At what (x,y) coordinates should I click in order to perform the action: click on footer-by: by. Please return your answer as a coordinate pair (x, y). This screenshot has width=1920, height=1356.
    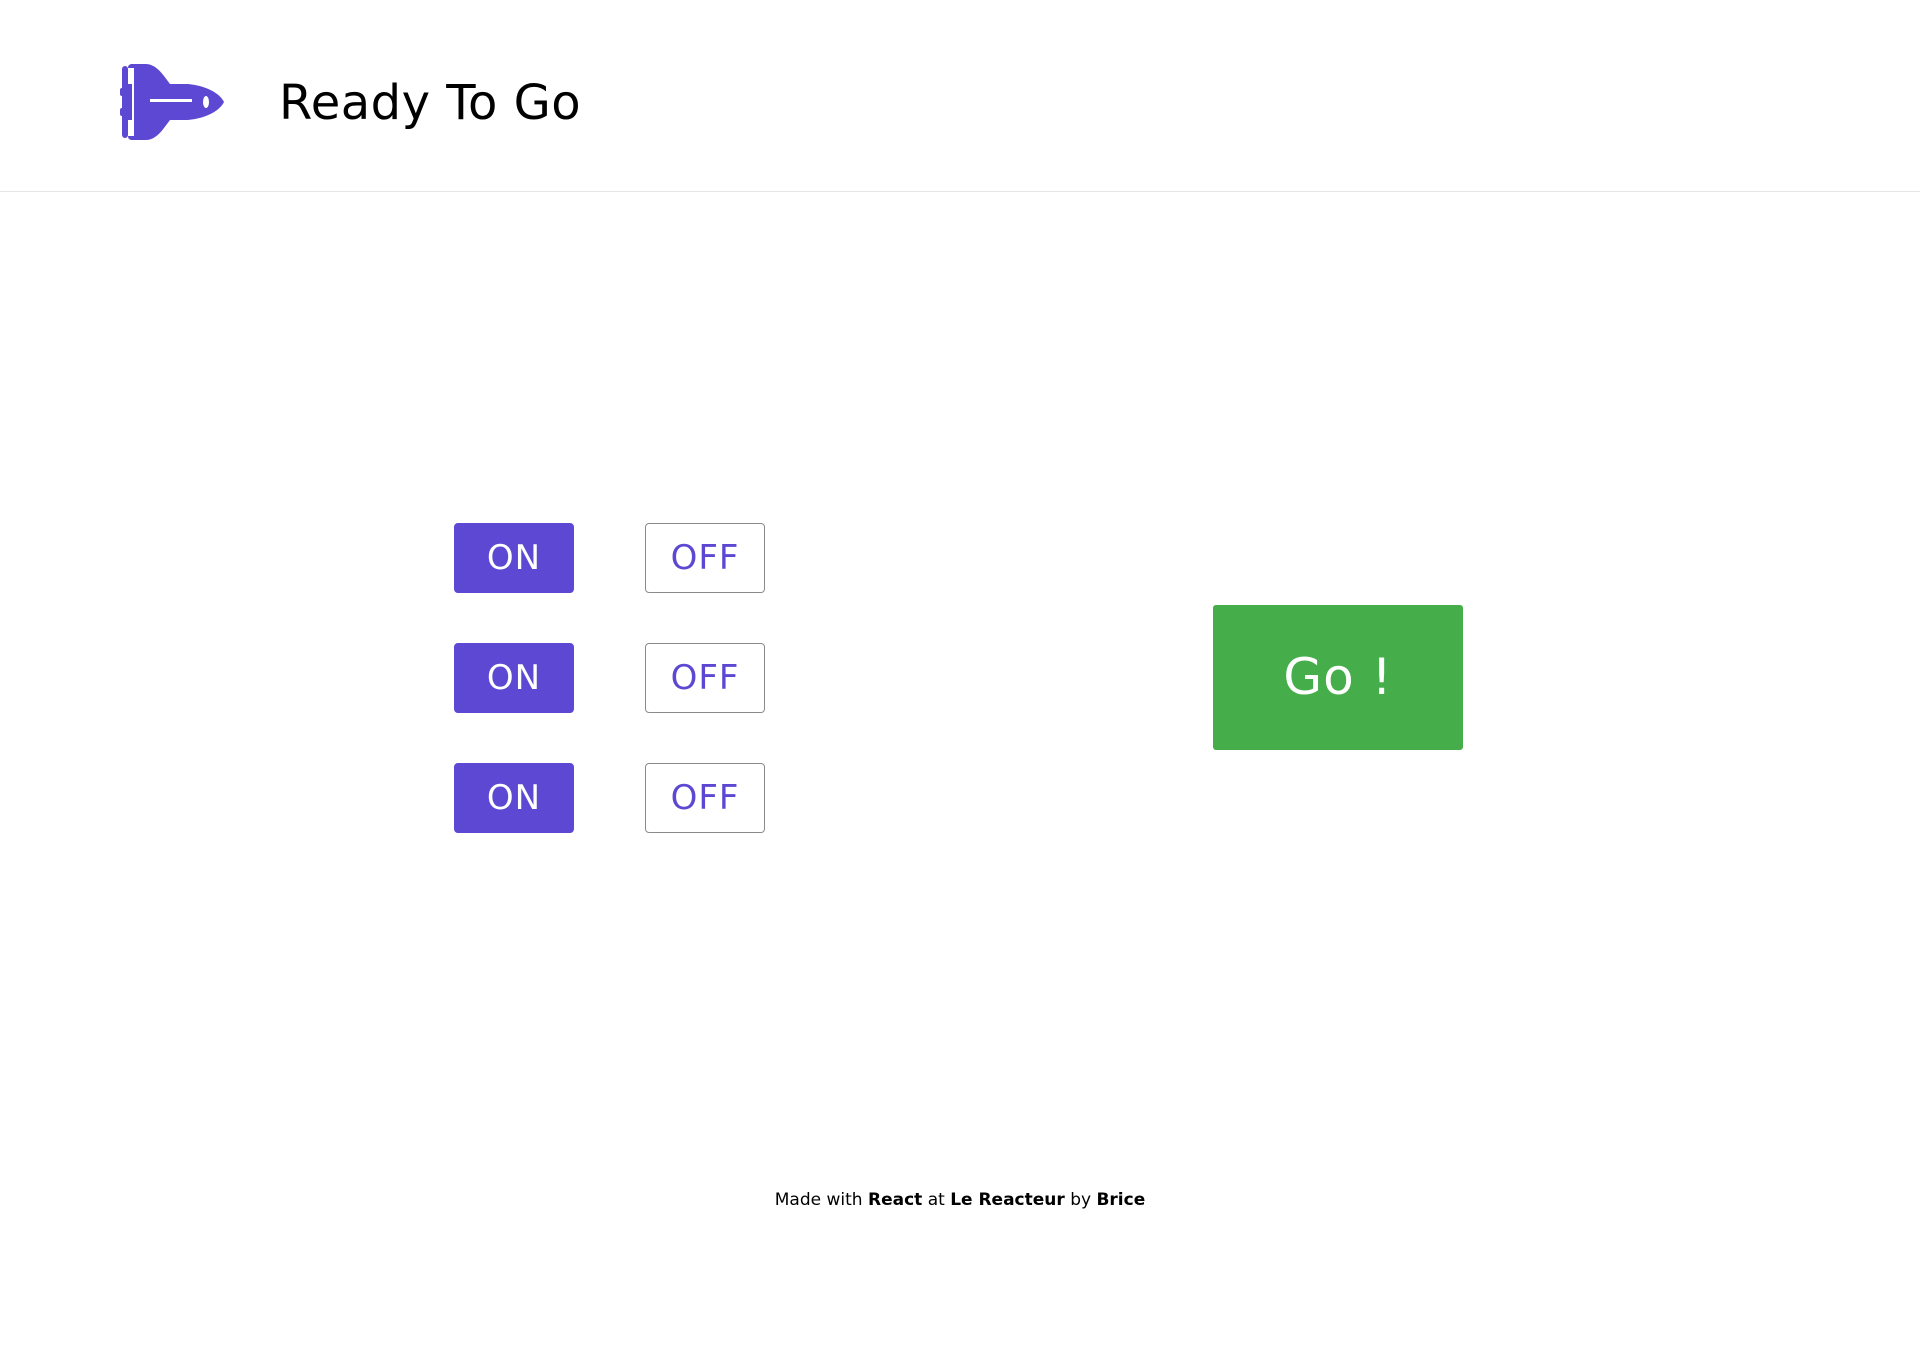
    Looking at the image, I should click on (1081, 1200).